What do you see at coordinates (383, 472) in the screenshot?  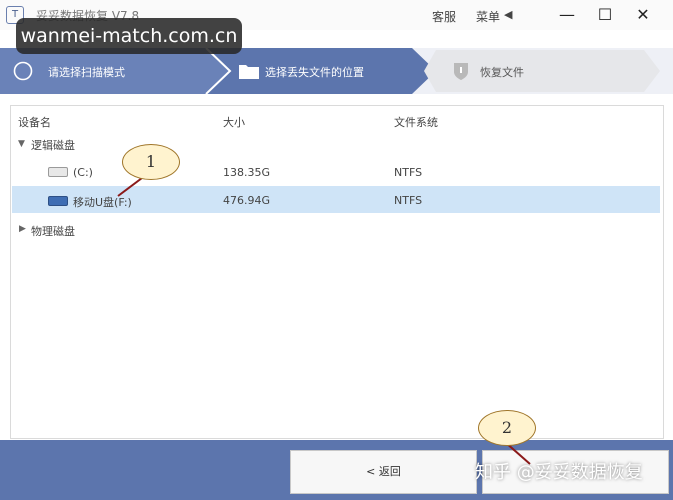 I see `back-button: < 返回` at bounding box center [383, 472].